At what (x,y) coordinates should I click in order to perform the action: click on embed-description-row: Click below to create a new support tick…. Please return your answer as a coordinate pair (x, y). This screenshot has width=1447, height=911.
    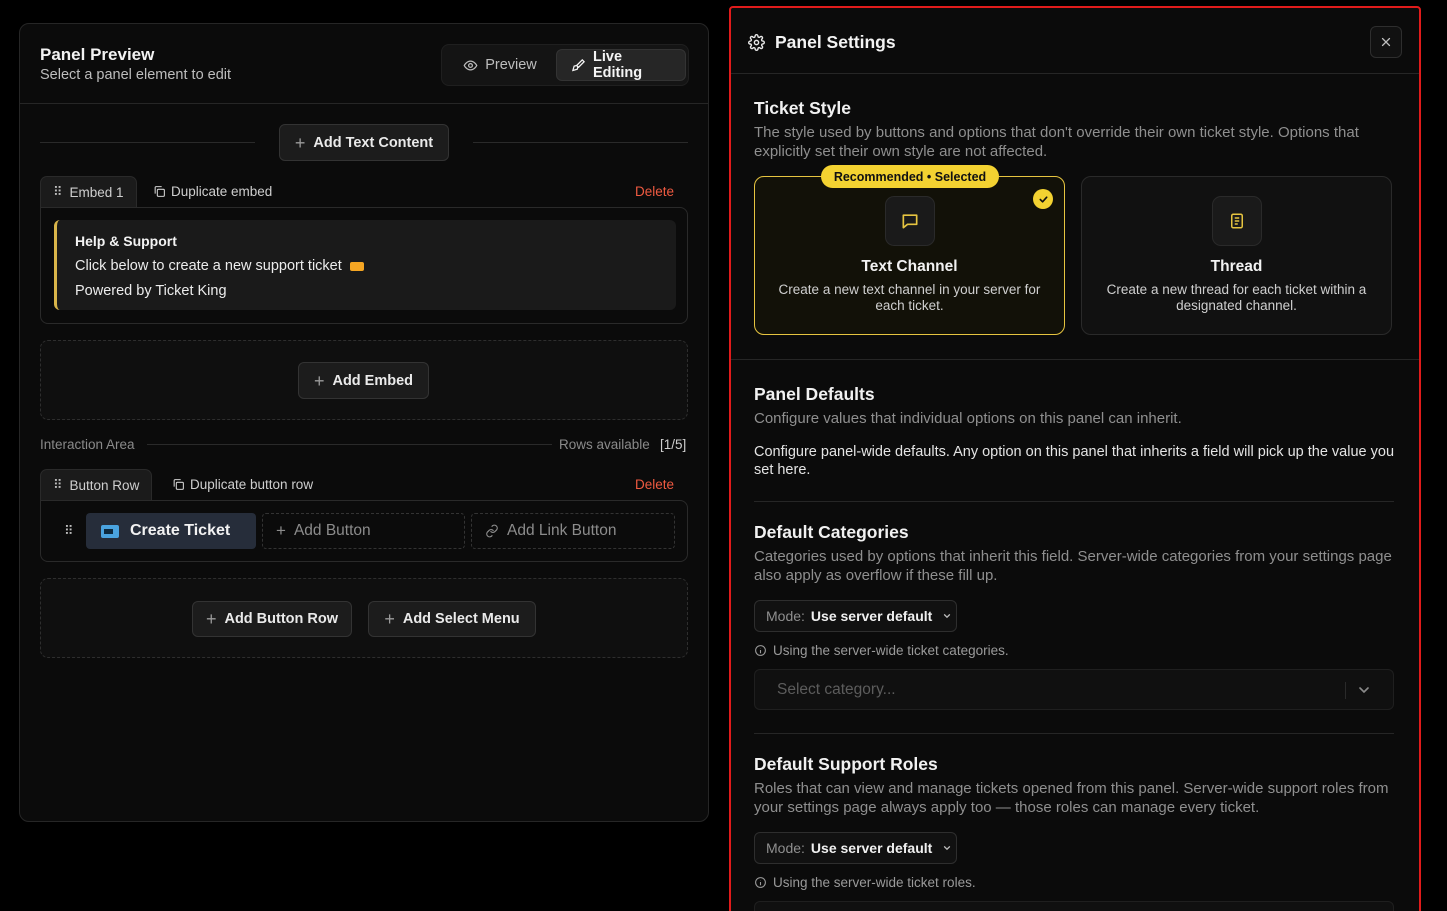
    Looking at the image, I should click on (219, 266).